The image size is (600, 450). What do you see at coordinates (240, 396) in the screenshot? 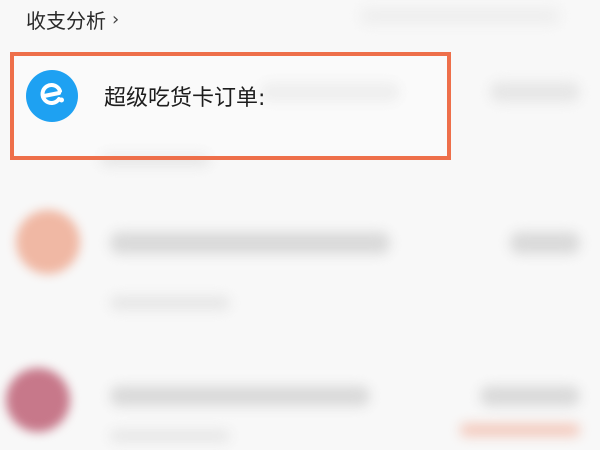
I see `blurred-row3-title` at bounding box center [240, 396].